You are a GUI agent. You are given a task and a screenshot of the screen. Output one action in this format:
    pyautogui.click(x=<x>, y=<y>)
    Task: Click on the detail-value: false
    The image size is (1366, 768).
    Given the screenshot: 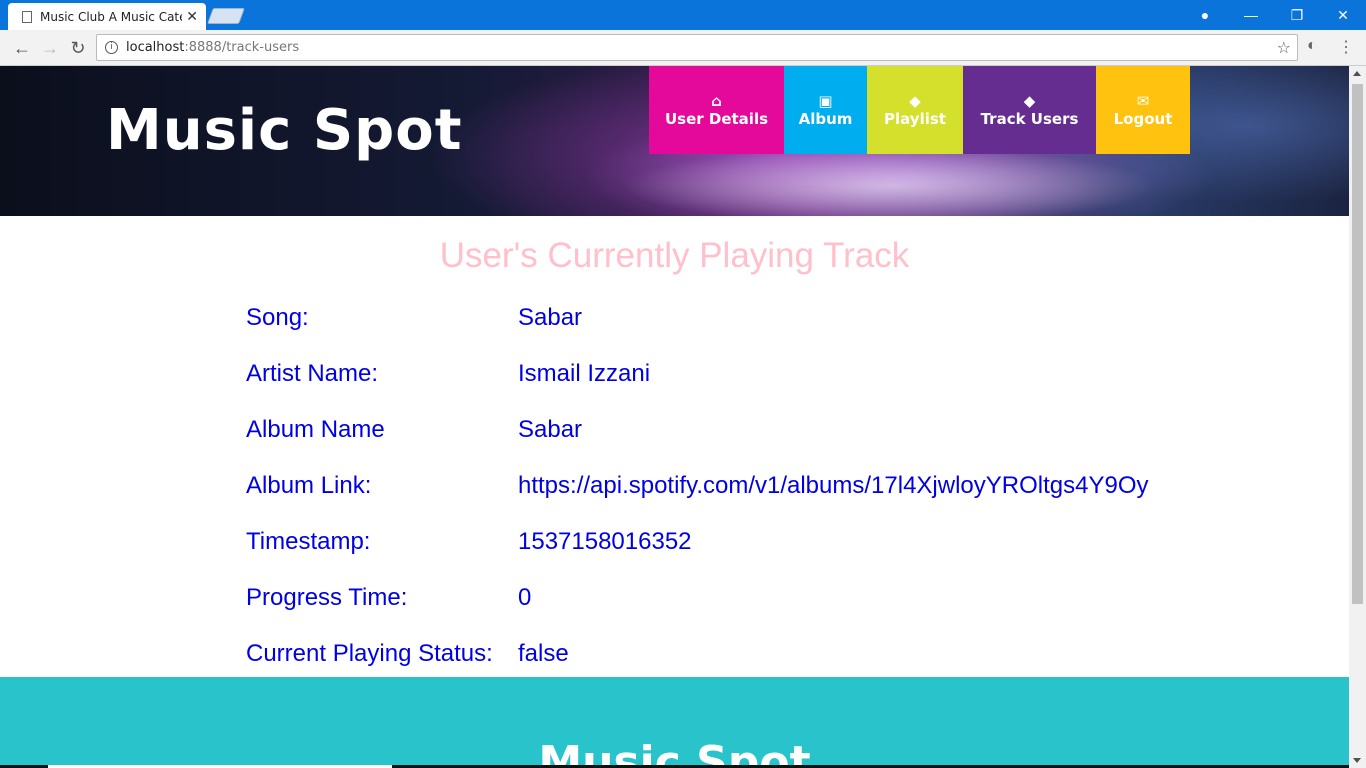 What is the action you would take?
    pyautogui.click(x=543, y=653)
    